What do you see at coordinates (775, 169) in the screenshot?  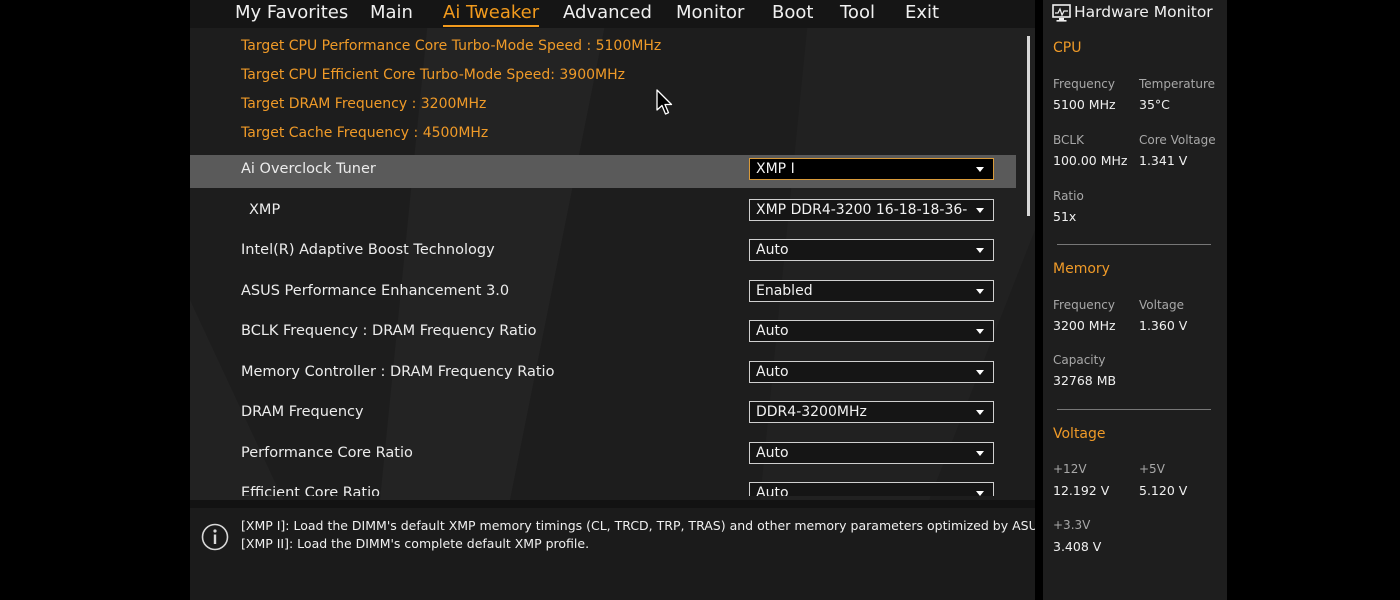 I see `dropdown-value: XMP I` at bounding box center [775, 169].